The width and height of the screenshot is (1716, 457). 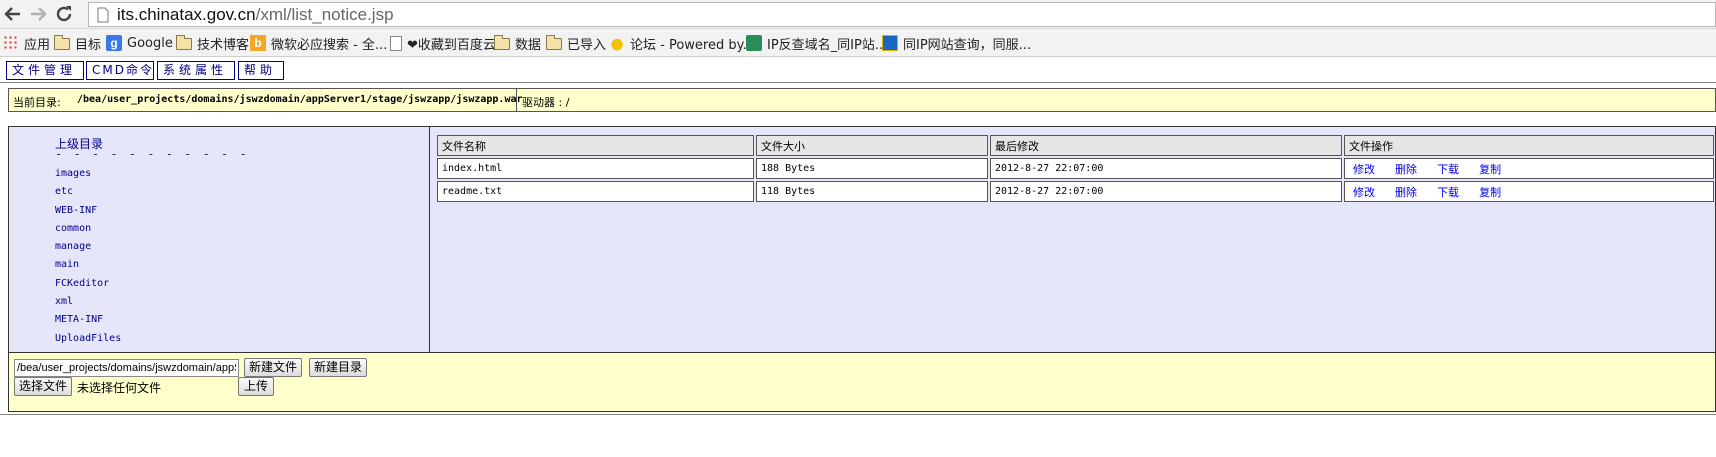 I want to click on ip-lookup-icon, so click(x=754, y=43).